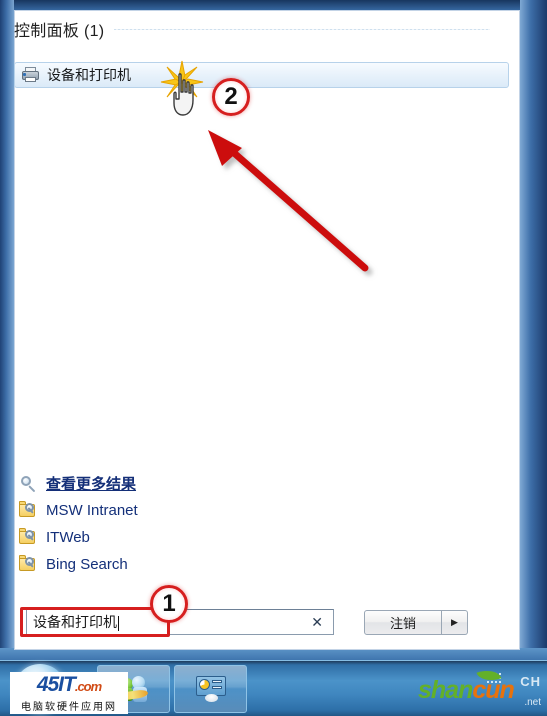  I want to click on list-item-label: 查看更多结果, so click(91, 484).